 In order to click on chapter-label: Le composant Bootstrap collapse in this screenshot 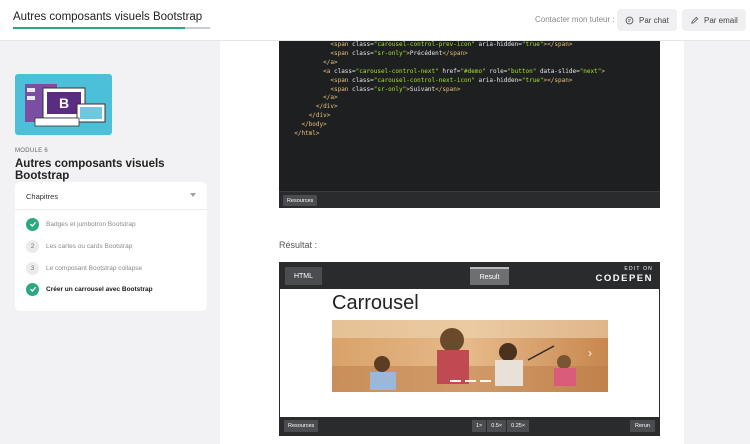, I will do `click(94, 268)`.